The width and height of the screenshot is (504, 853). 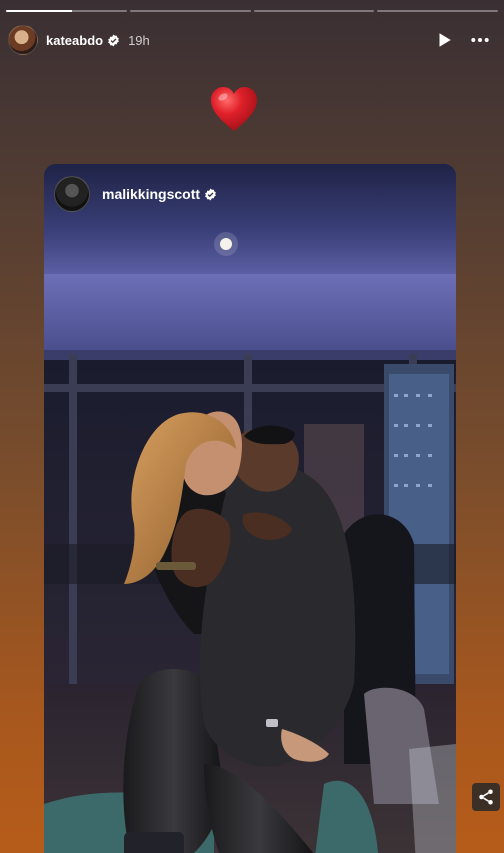 I want to click on play-button, so click(x=444, y=40).